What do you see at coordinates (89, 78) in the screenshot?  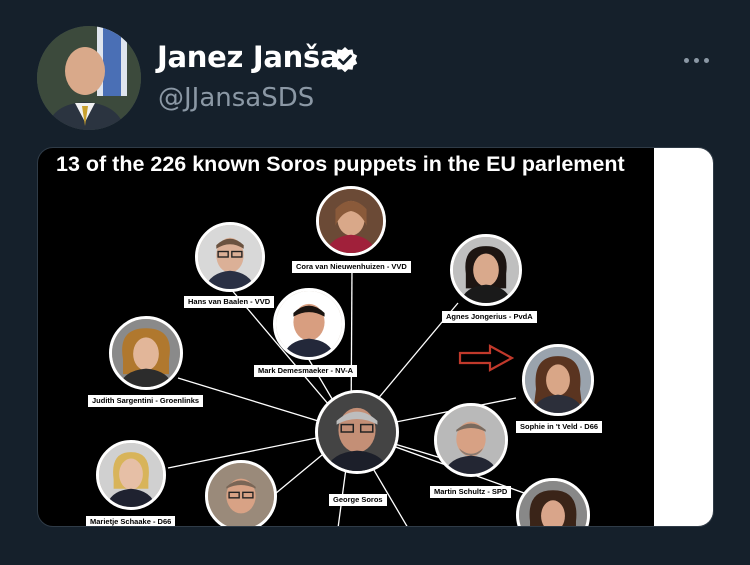 I see `avatar` at bounding box center [89, 78].